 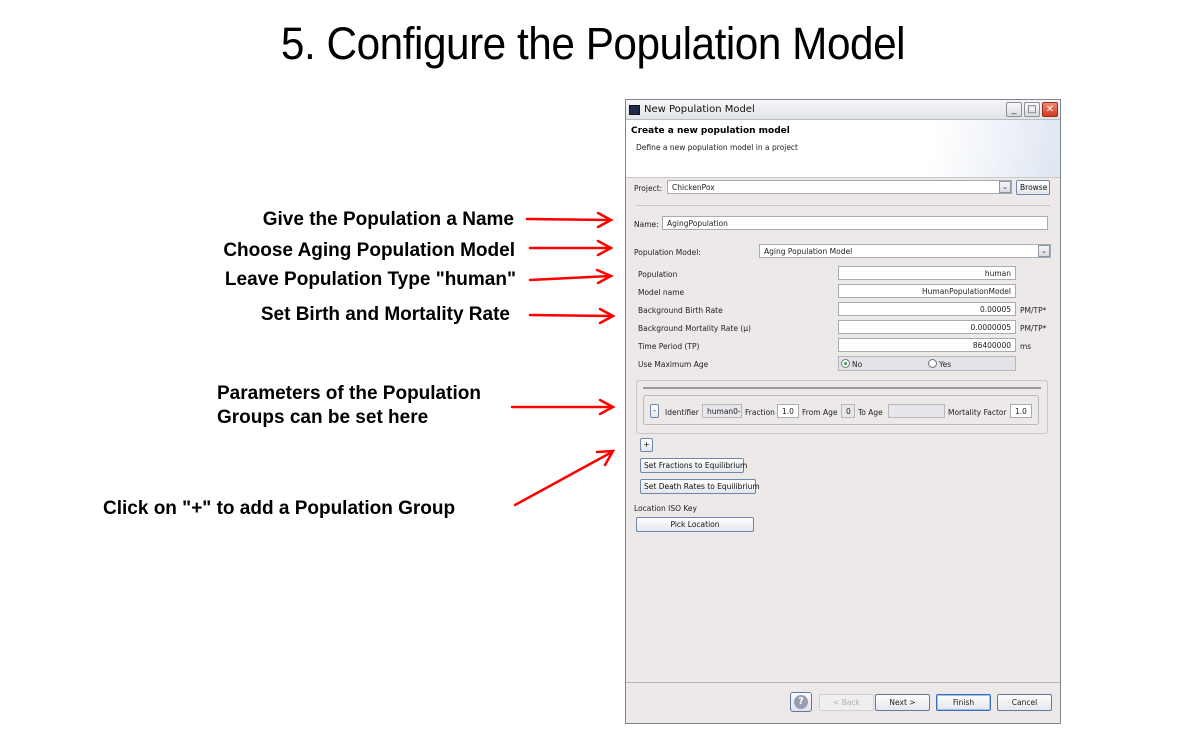 What do you see at coordinates (279, 508) in the screenshot?
I see `callout-add-group: Click on "+" to add a Population Group` at bounding box center [279, 508].